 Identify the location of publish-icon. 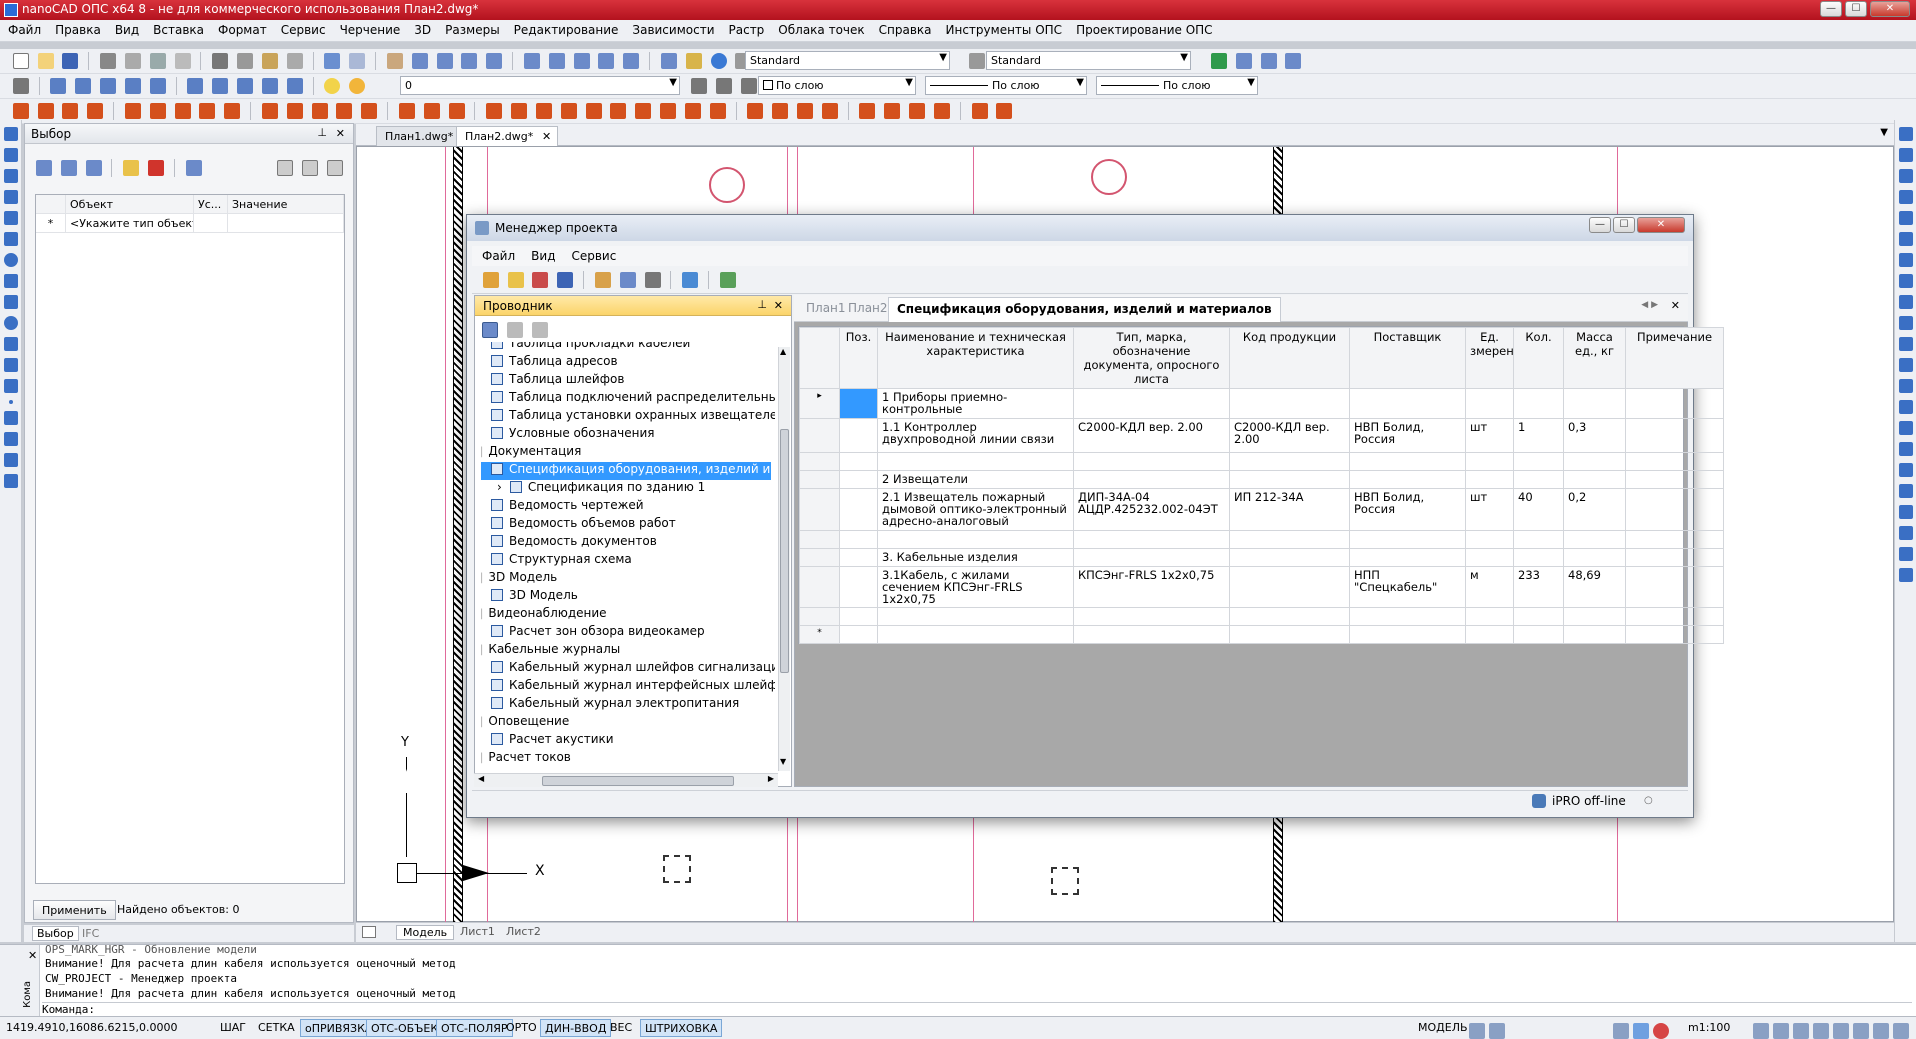
(182, 61).